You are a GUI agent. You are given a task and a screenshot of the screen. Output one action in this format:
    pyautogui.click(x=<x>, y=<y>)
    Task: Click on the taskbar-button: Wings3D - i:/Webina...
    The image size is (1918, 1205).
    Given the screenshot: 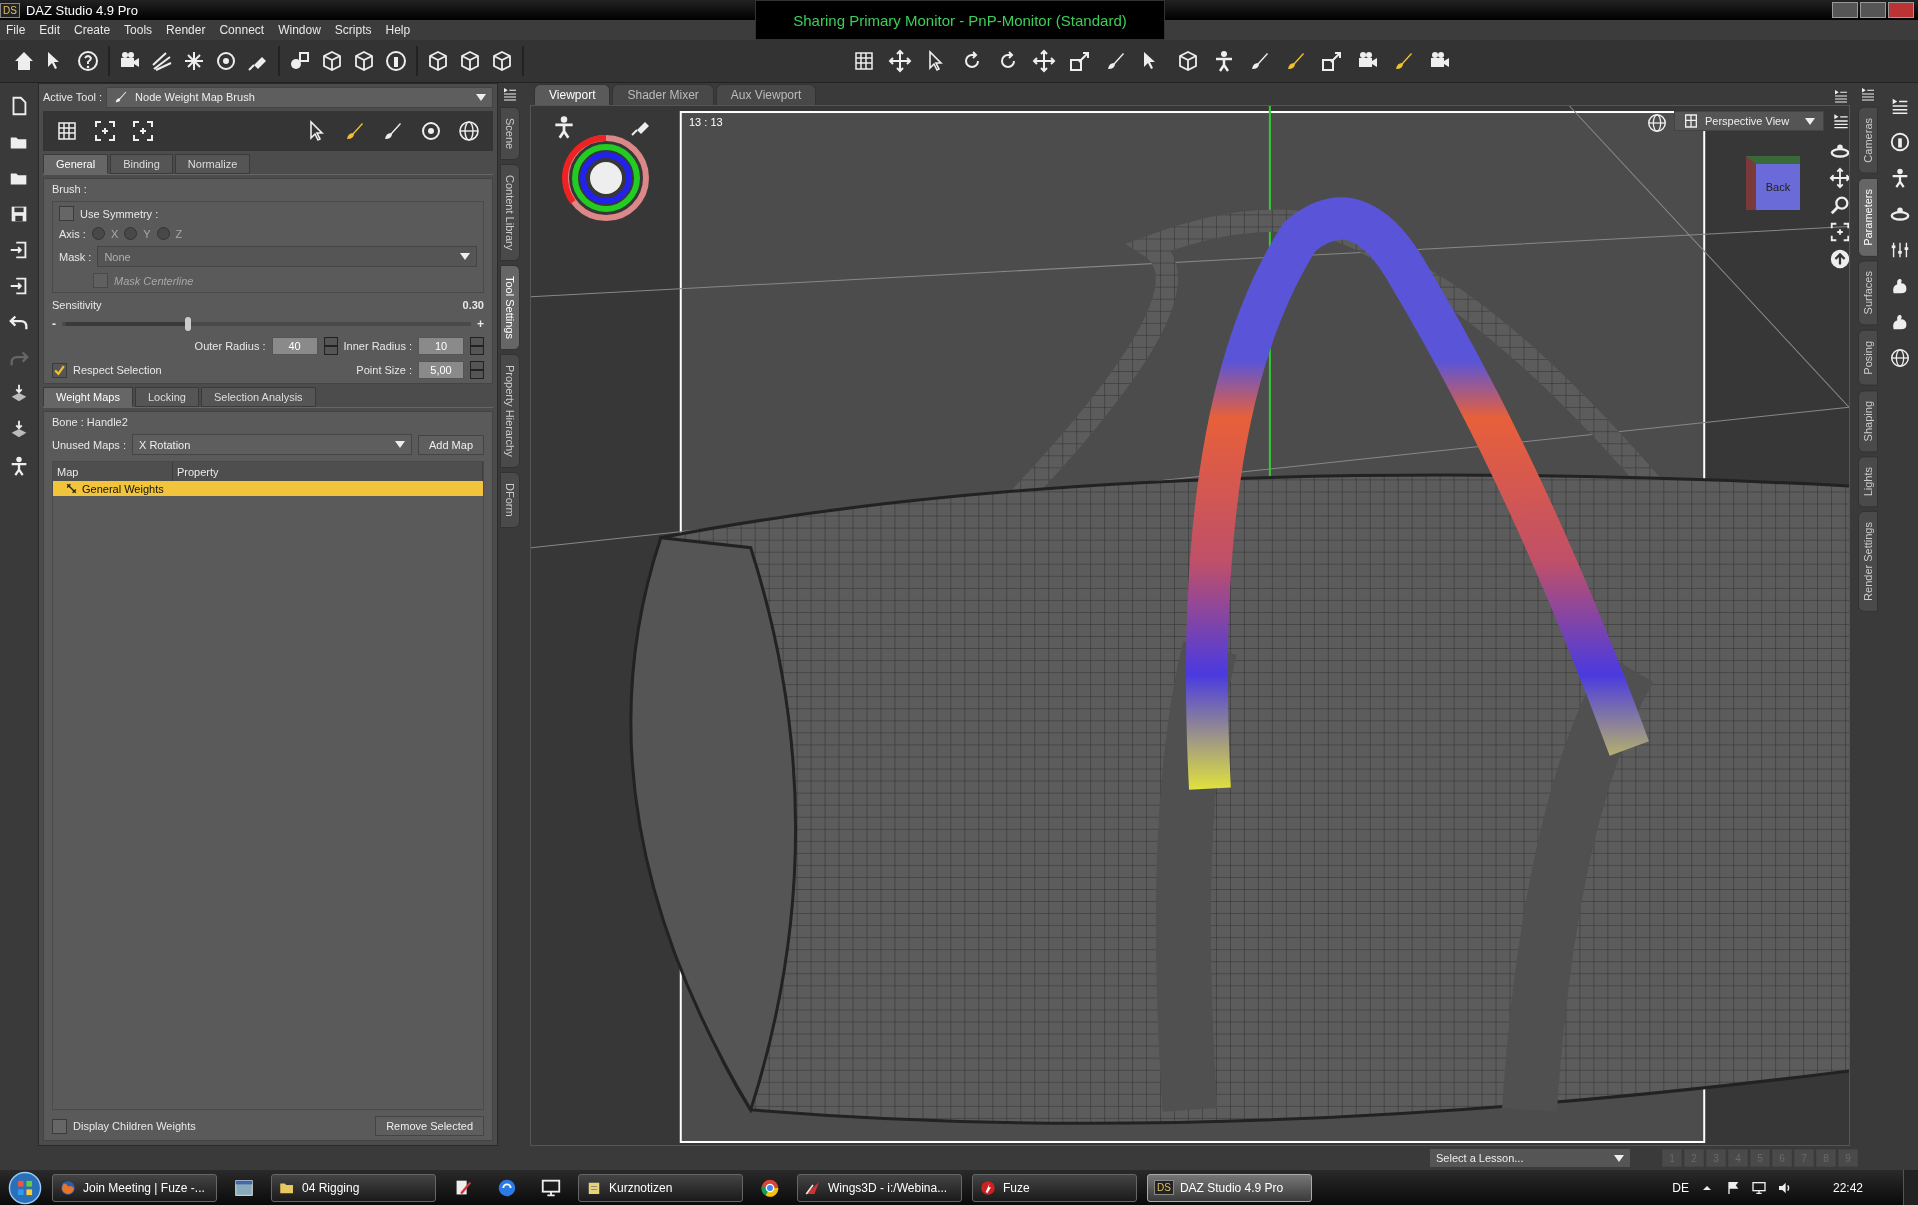 What is the action you would take?
    pyautogui.click(x=879, y=1187)
    